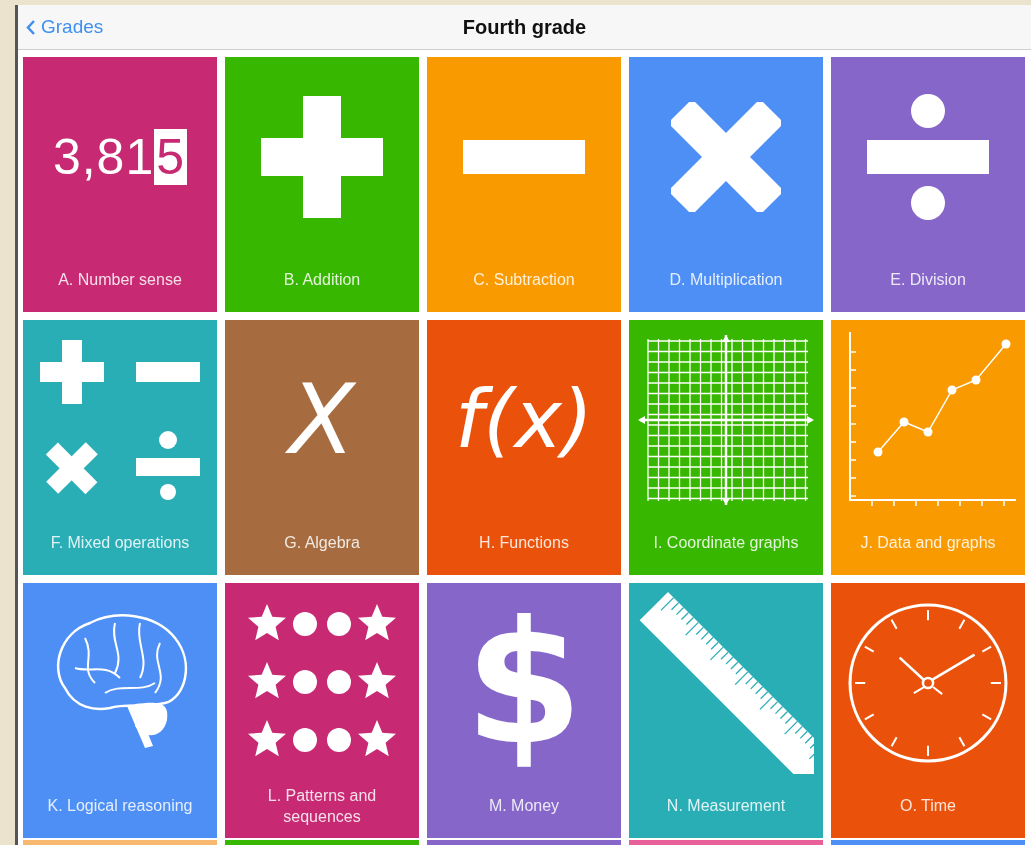 The width and height of the screenshot is (1031, 845). Describe the element at coordinates (31, 27) in the screenshot. I see `chevron-icon` at that location.